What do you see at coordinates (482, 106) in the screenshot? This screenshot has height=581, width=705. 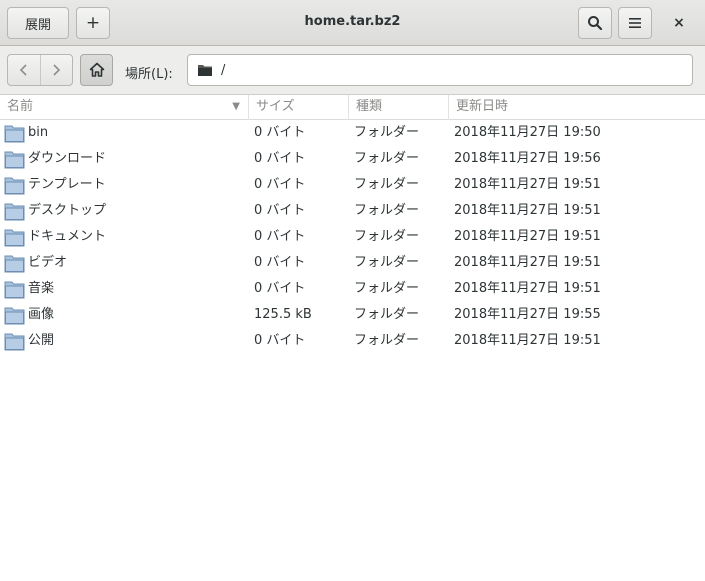 I see `column-modified-label: 更新日時` at bounding box center [482, 106].